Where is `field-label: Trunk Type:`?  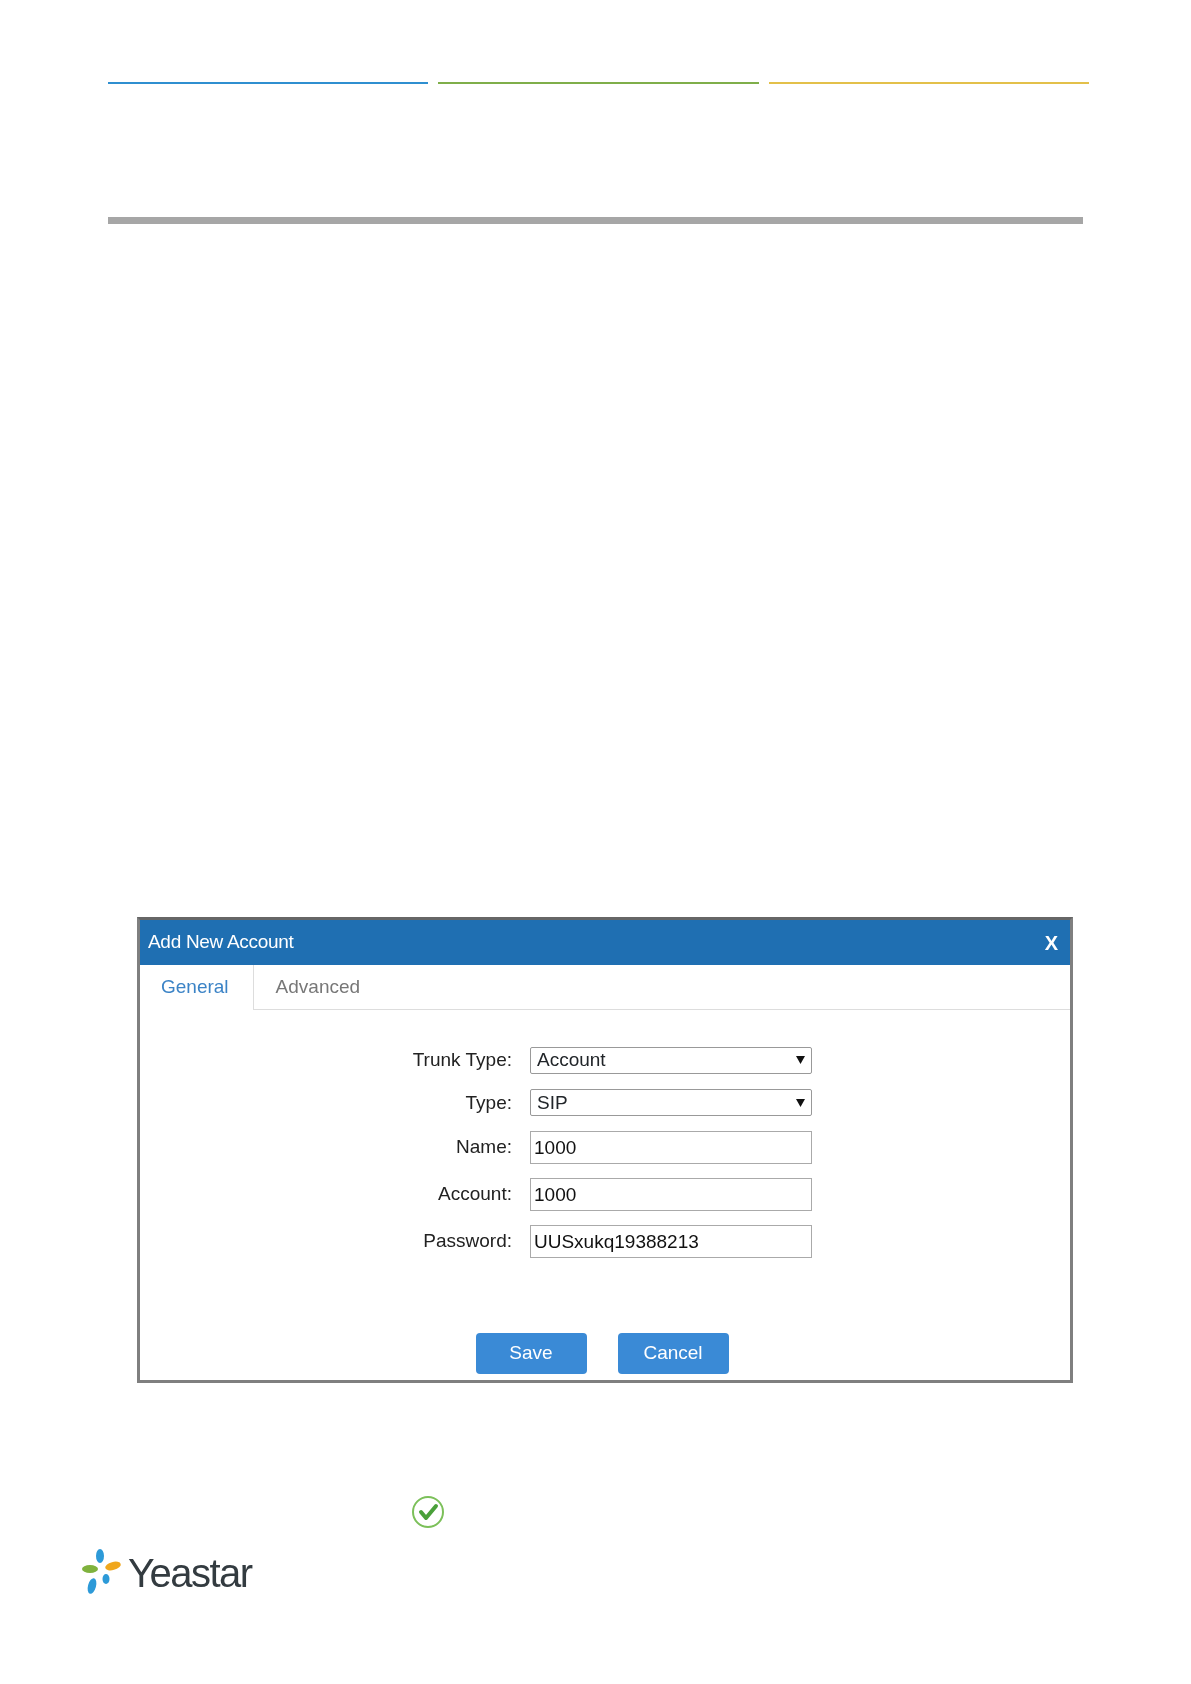 field-label: Trunk Type: is located at coordinates (462, 1060).